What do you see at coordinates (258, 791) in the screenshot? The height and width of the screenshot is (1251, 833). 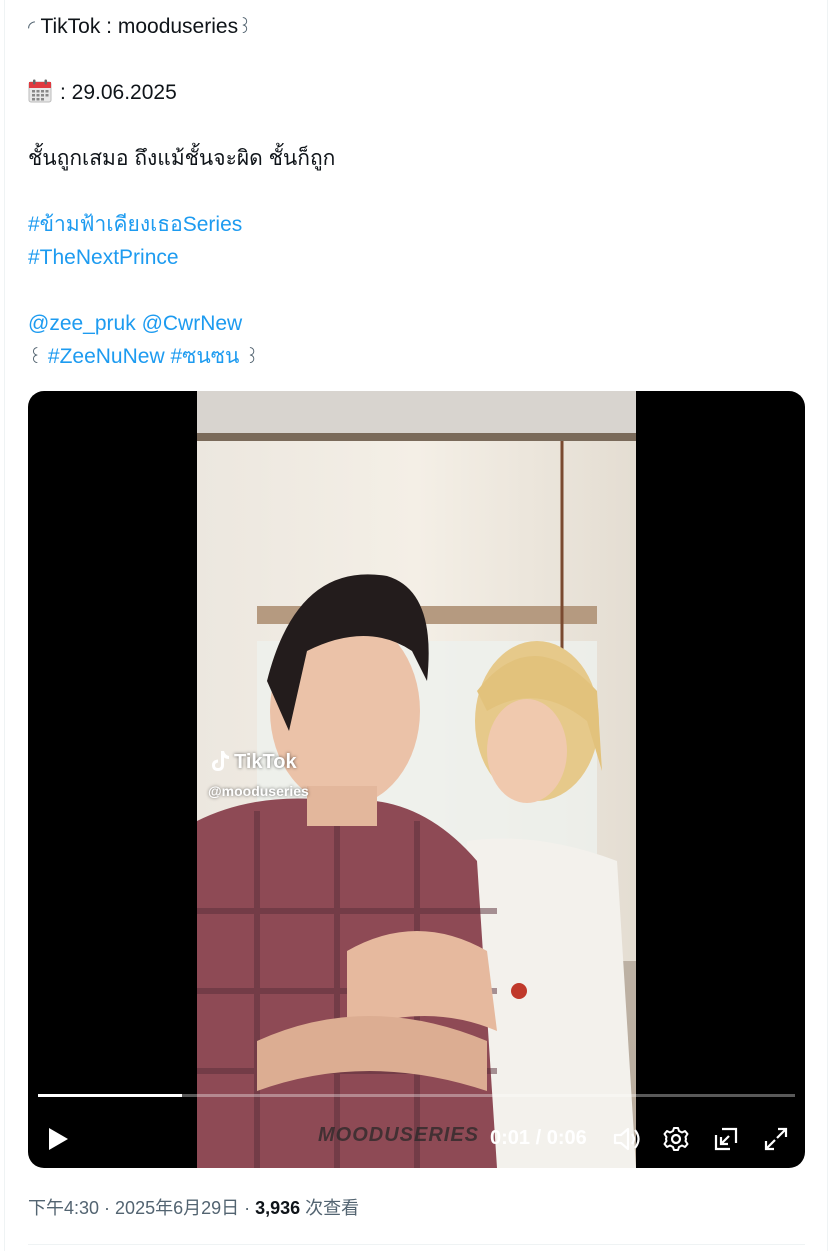 I see `tiktok-handle: @mooduseries` at bounding box center [258, 791].